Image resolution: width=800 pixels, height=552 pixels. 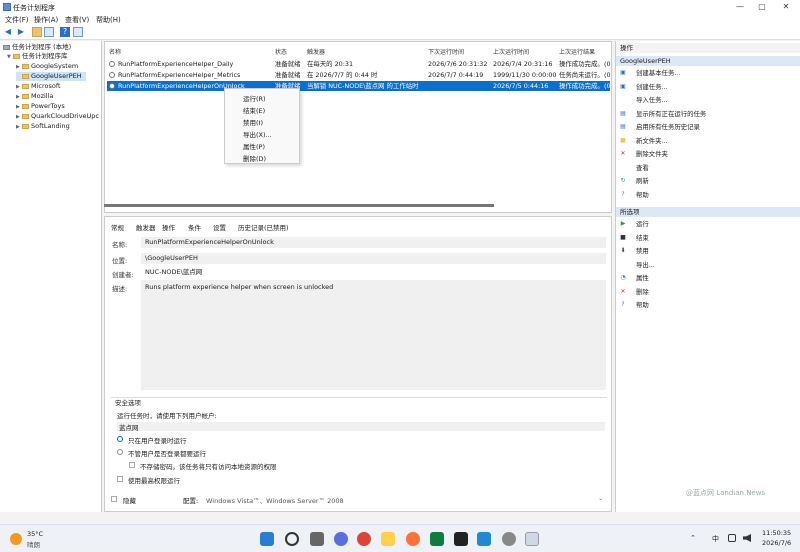 I want to click on weather-text: 晴朗, so click(x=33, y=544).